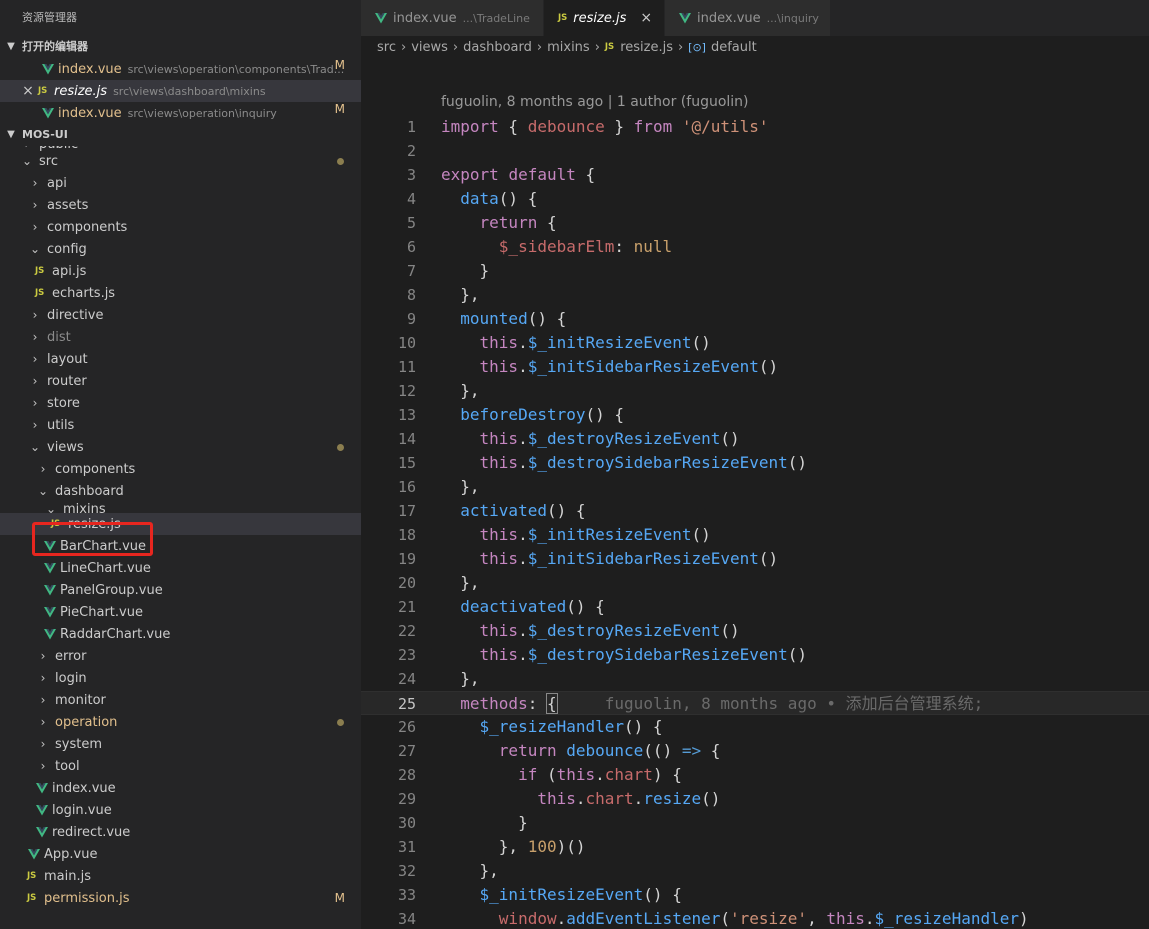 The image size is (1149, 929). I want to click on tree-folder: › utils, so click(180, 425).